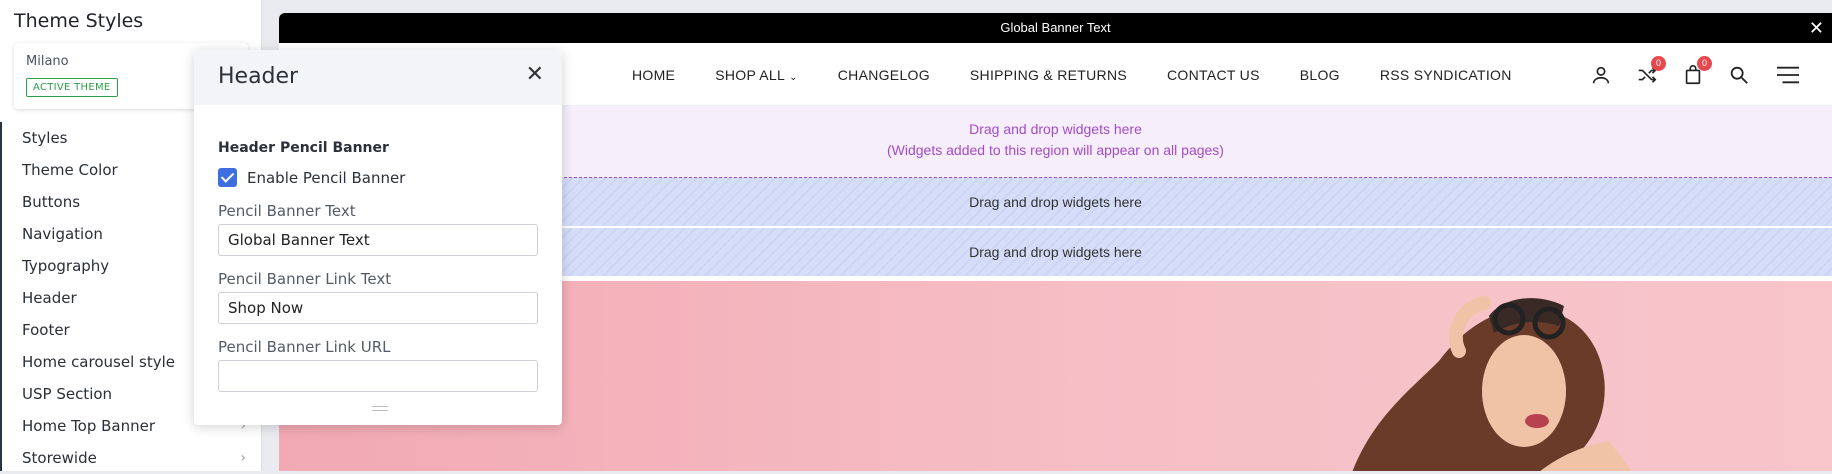 The width and height of the screenshot is (1832, 474). Describe the element at coordinates (47, 61) in the screenshot. I see `theme-name: Milano` at that location.